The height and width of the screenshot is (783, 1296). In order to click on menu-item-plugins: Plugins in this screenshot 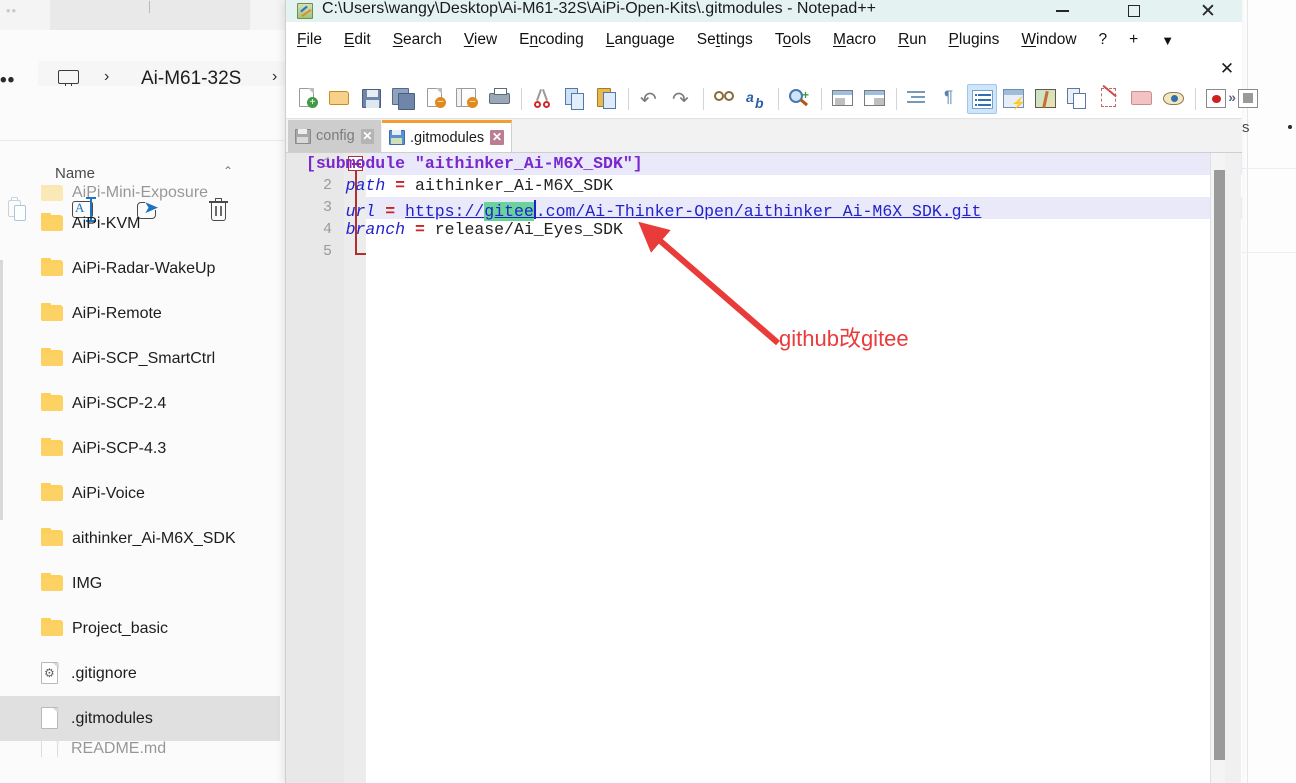, I will do `click(974, 40)`.